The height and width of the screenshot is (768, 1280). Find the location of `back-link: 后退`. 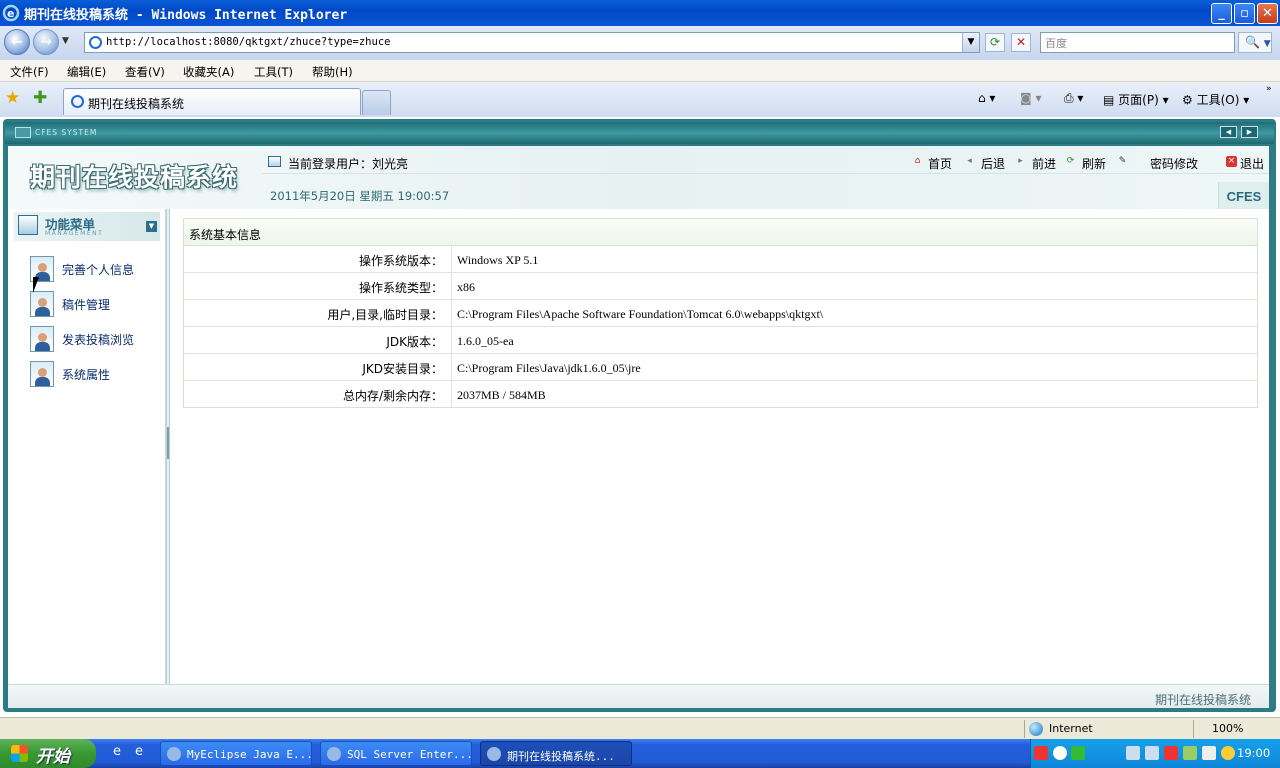

back-link: 后退 is located at coordinates (993, 163).